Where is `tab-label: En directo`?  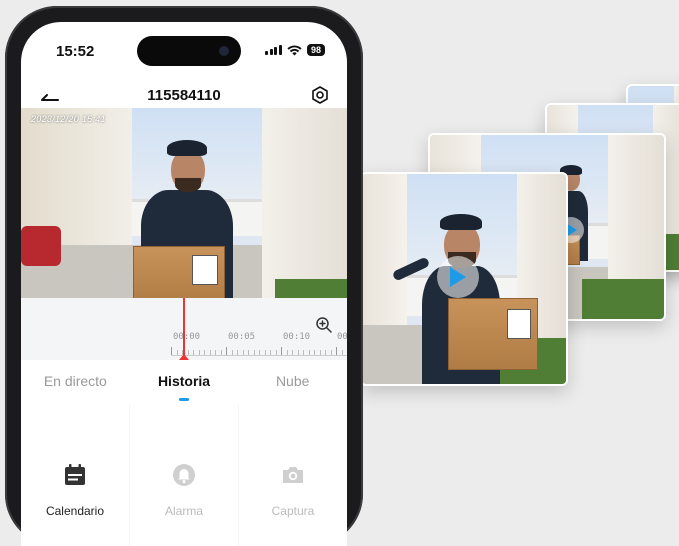 tab-label: En directo is located at coordinates (75, 381).